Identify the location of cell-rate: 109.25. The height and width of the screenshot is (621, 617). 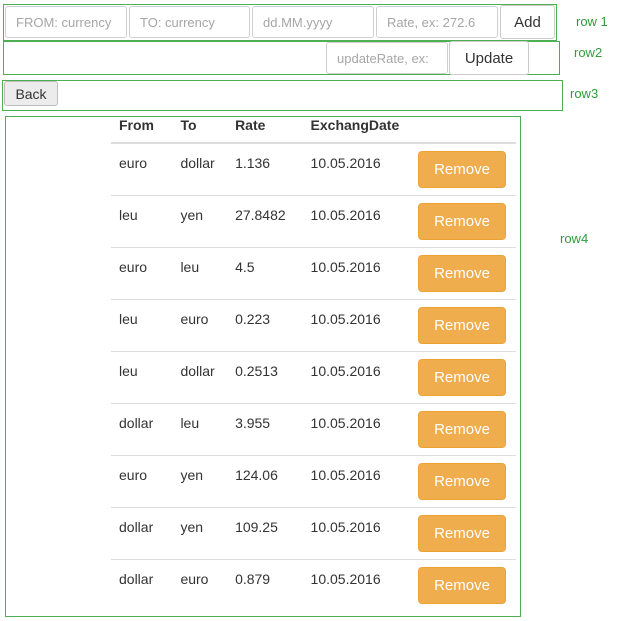
(265, 532).